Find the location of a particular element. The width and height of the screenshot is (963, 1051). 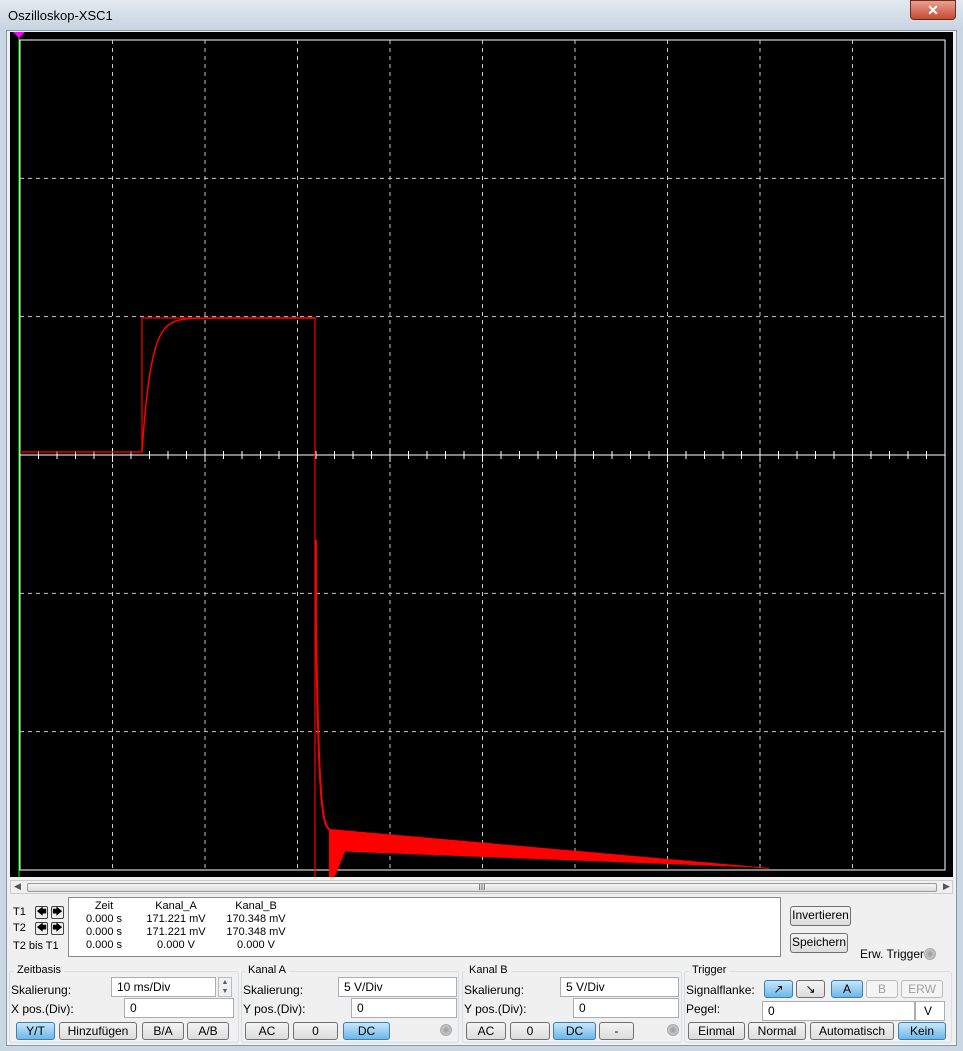

xpos-input: 0 is located at coordinates (179, 1008).